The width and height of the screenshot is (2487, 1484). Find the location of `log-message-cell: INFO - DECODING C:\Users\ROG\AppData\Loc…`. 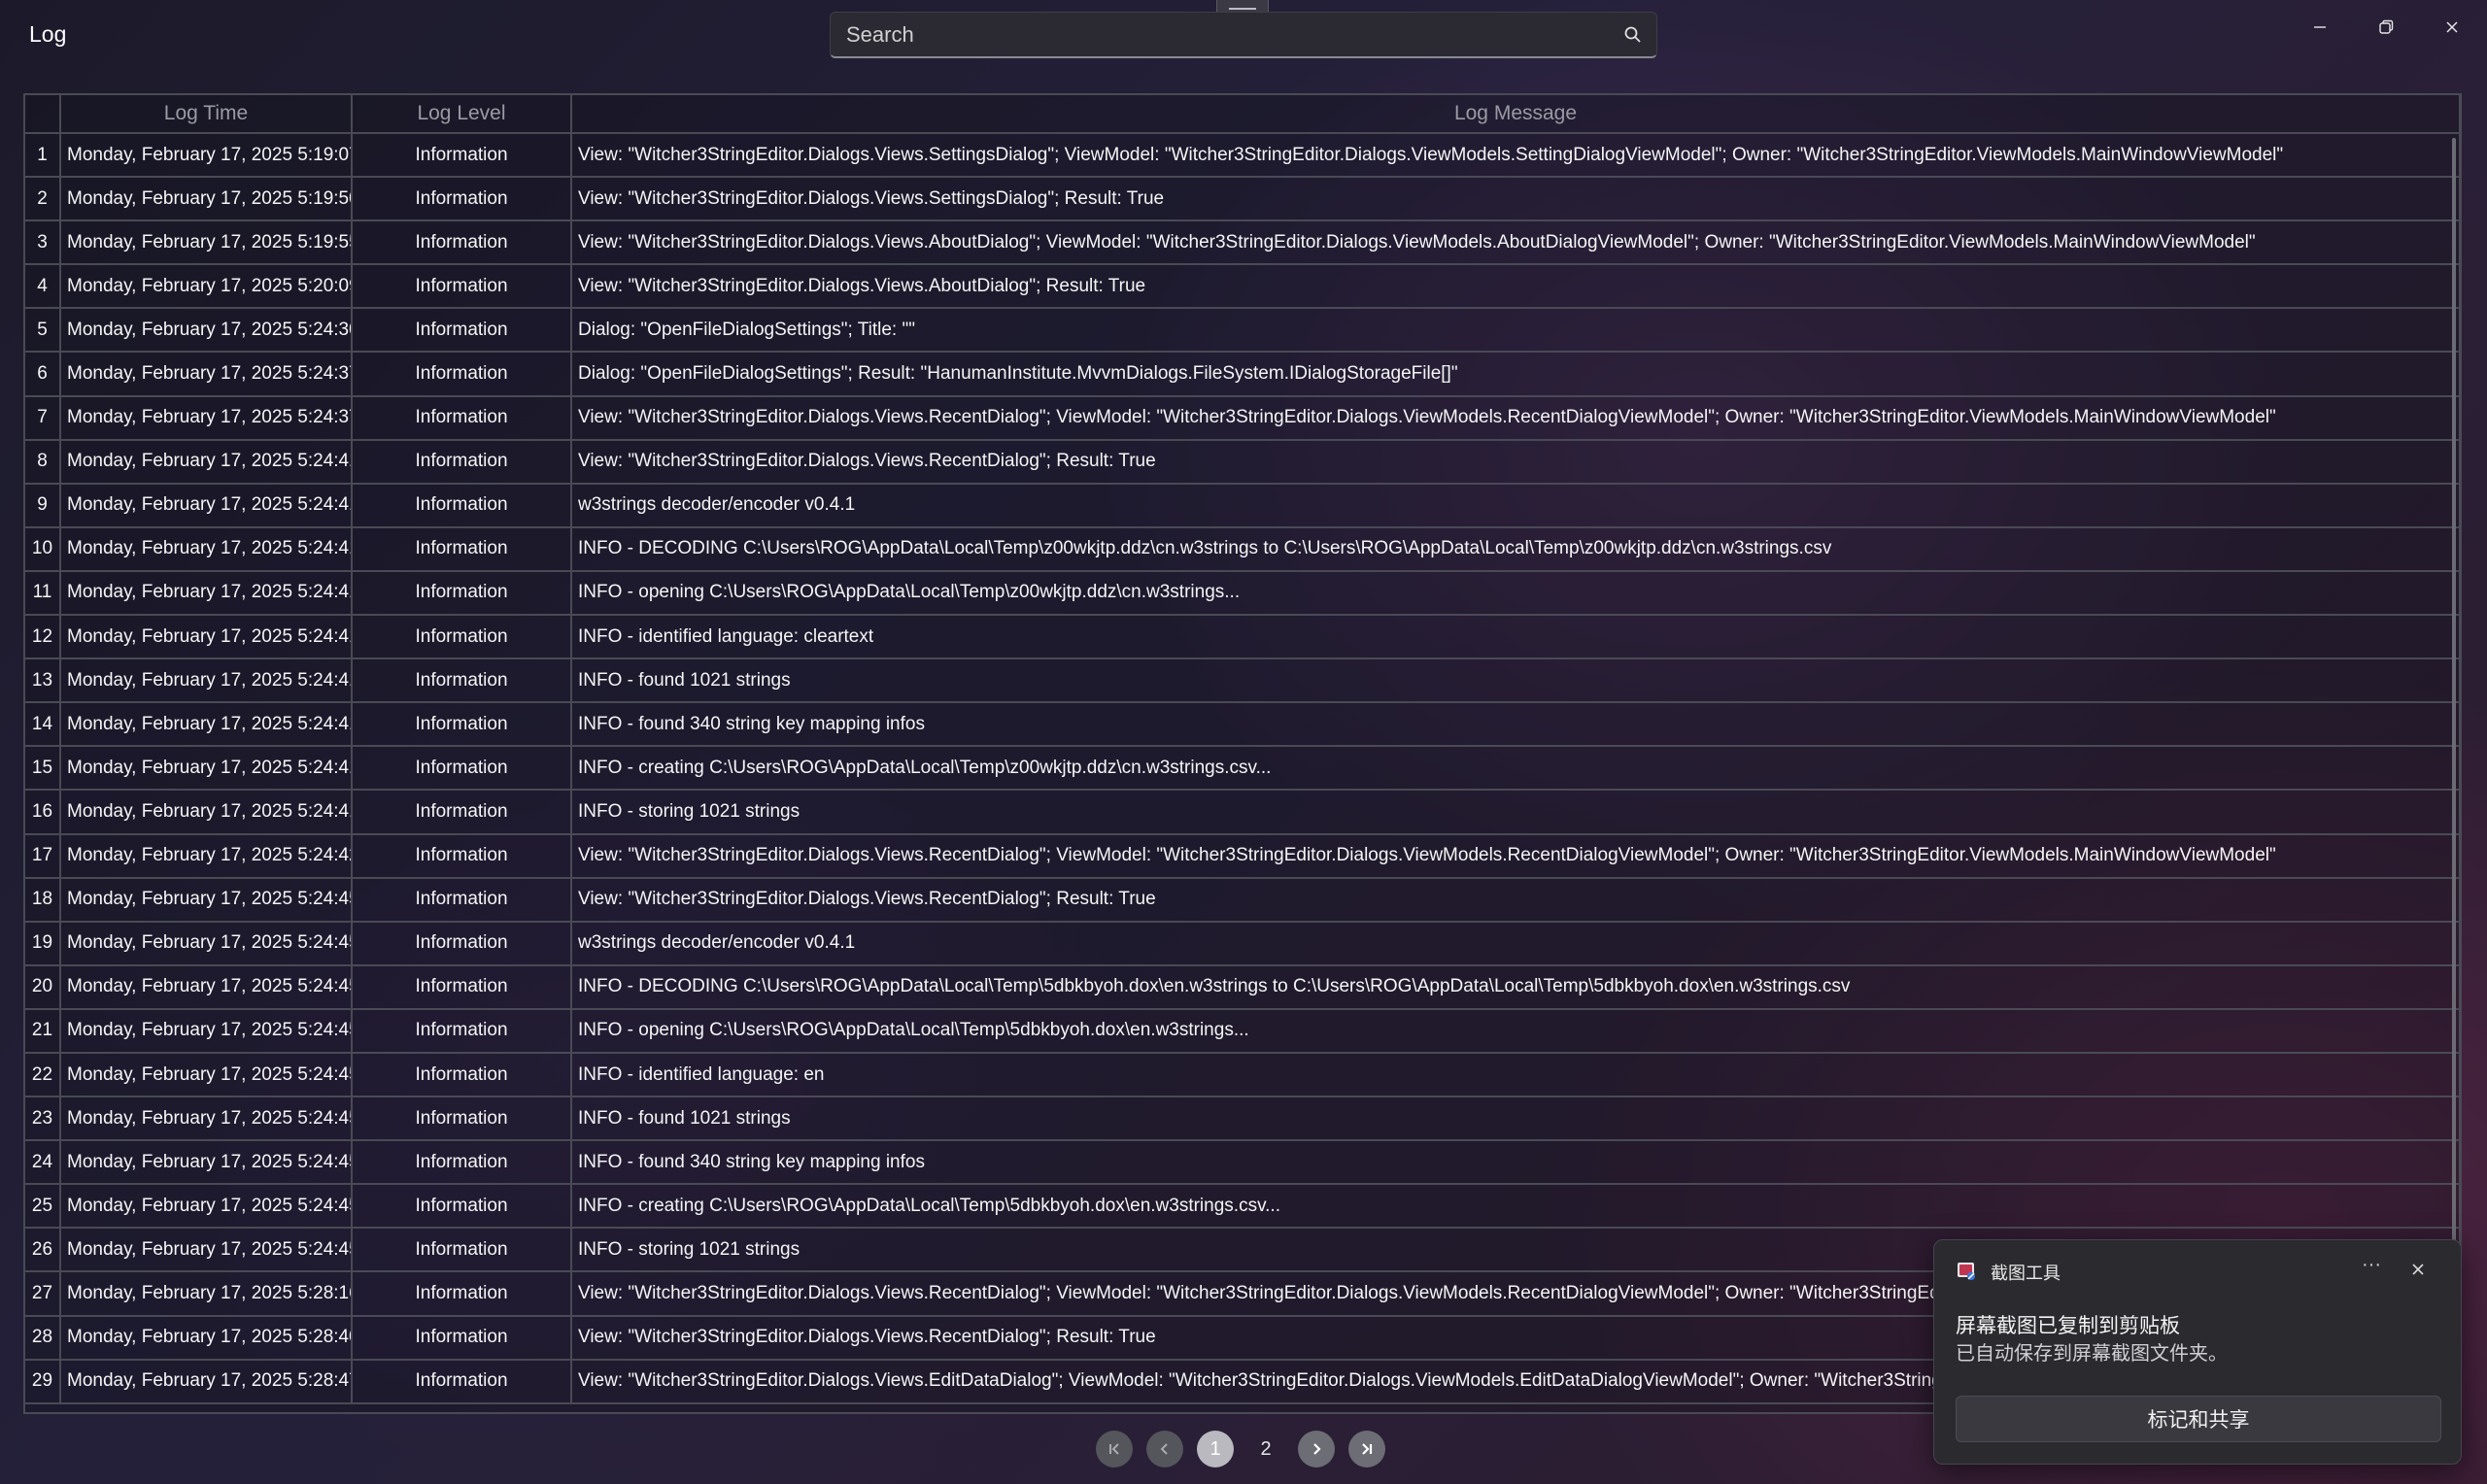

log-message-cell: INFO - DECODING C:\Users\ROG\AppData\Loc… is located at coordinates (1515, 987).